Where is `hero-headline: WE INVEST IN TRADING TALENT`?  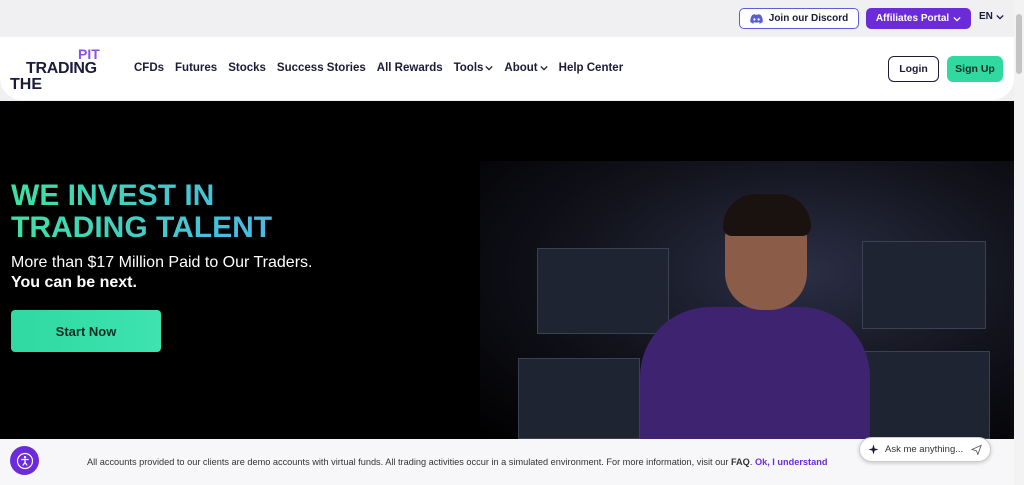
hero-headline: WE INVEST IN TRADING TALENT is located at coordinates (141, 212).